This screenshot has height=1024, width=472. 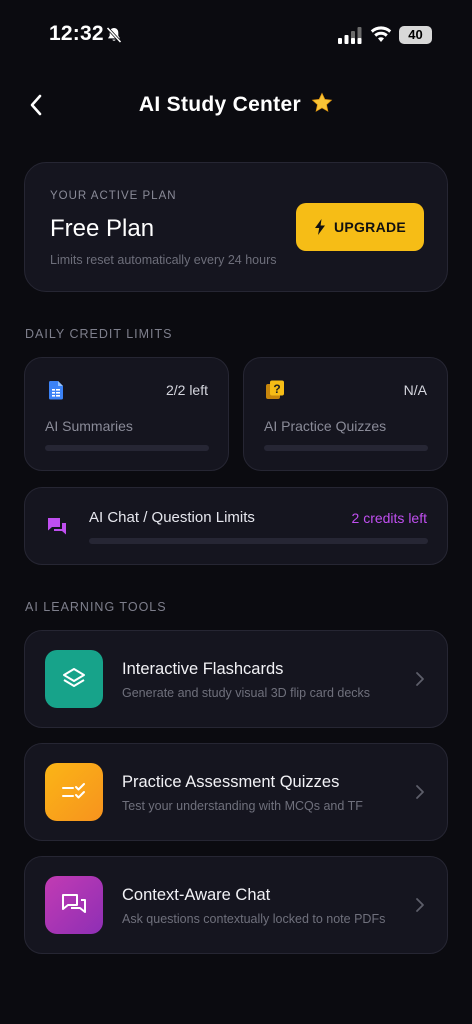 What do you see at coordinates (415, 390) in the screenshot?
I see `quizzes-credit-value: N/A` at bounding box center [415, 390].